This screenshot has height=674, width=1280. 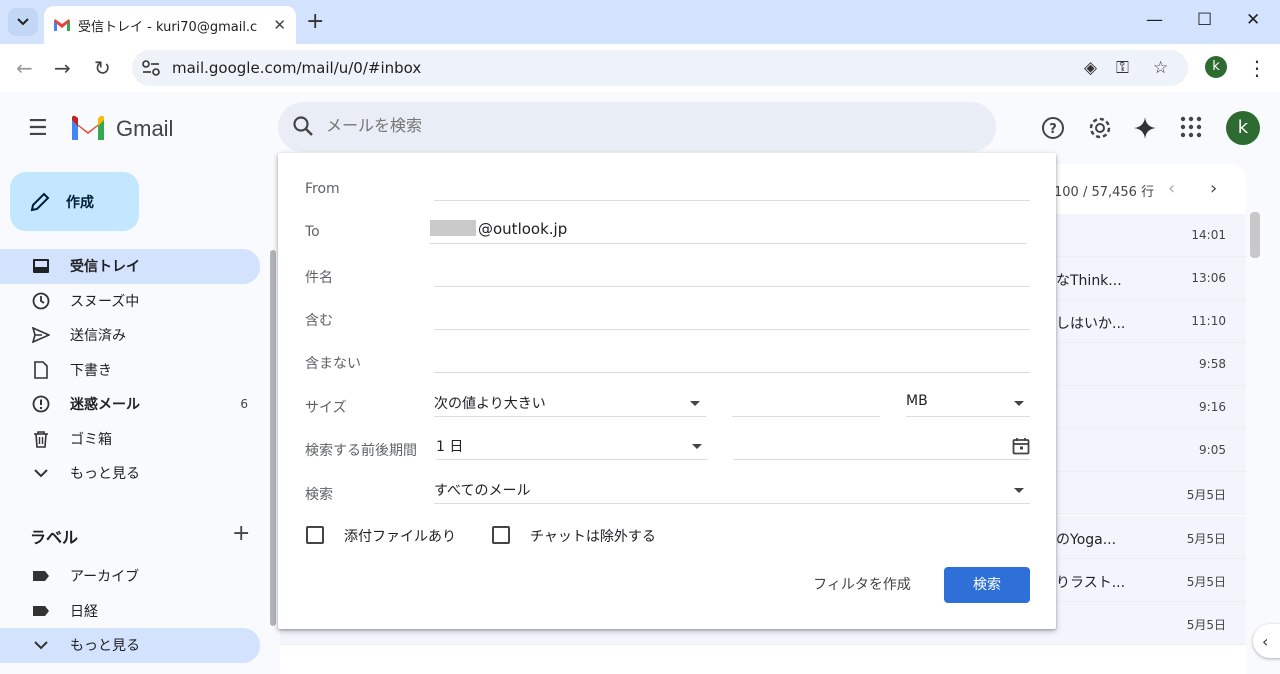 I want to click on search-in-select: すべてのメール, so click(x=732, y=492).